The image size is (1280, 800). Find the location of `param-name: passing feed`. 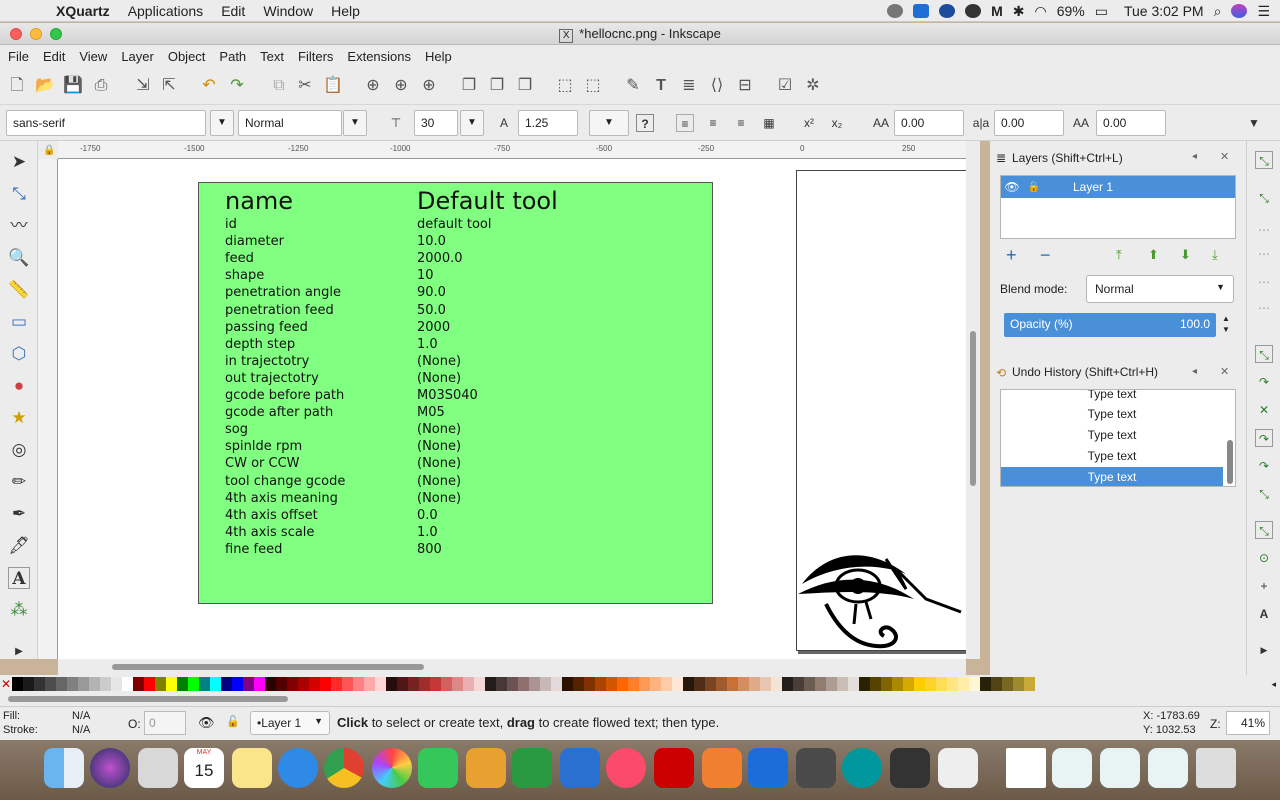

param-name: passing feed is located at coordinates (266, 327).